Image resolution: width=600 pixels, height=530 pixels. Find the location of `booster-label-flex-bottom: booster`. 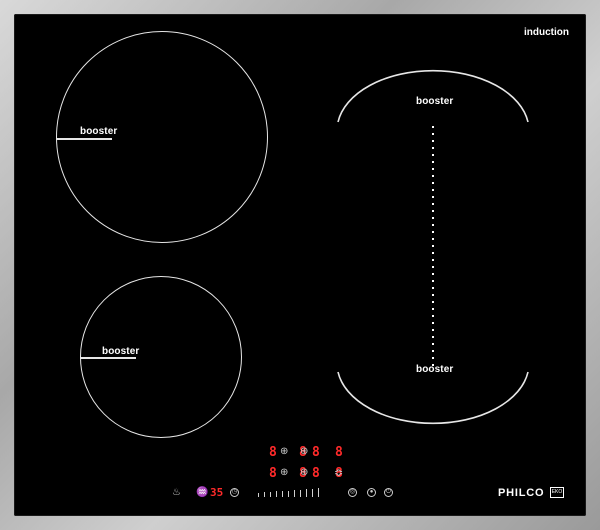

booster-label-flex-bottom: booster is located at coordinates (435, 369).